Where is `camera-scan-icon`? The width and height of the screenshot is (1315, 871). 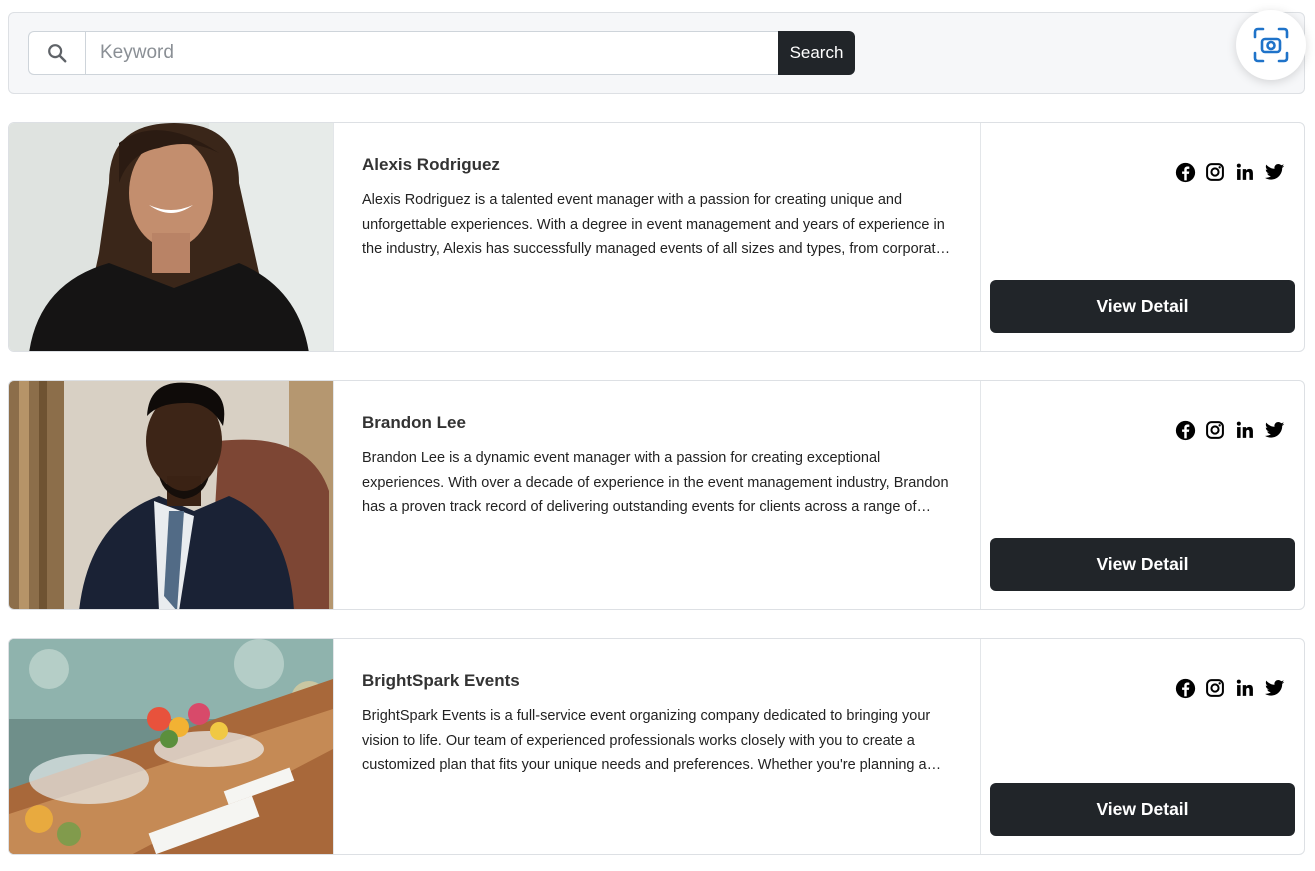 camera-scan-icon is located at coordinates (1271, 45).